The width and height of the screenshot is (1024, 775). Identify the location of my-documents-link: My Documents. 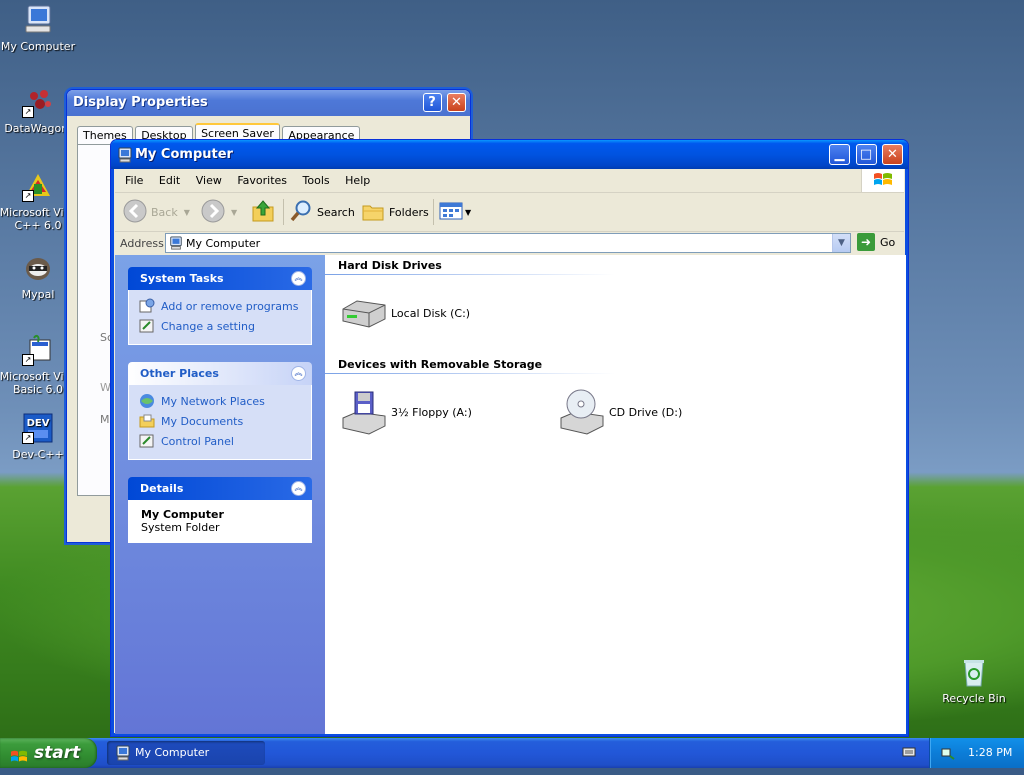
(225, 421).